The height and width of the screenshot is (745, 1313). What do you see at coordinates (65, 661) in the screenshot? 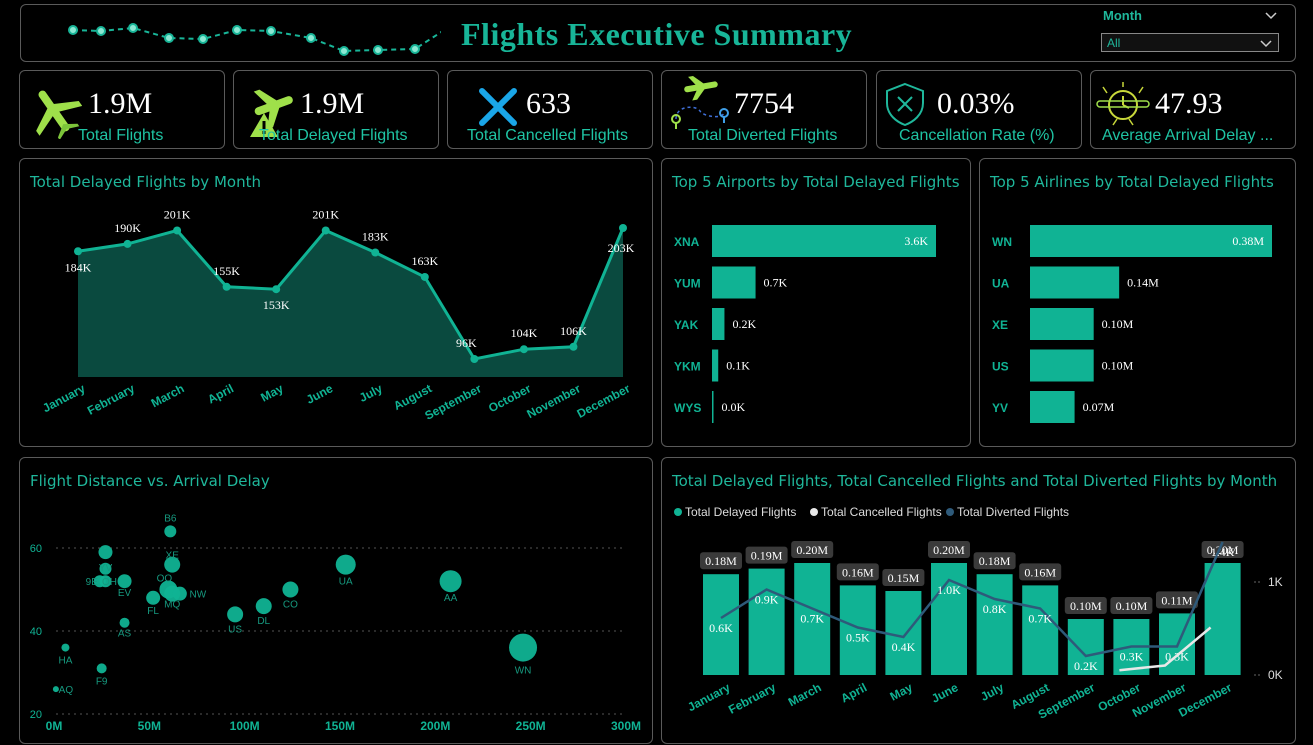
I see `point-label: HA` at bounding box center [65, 661].